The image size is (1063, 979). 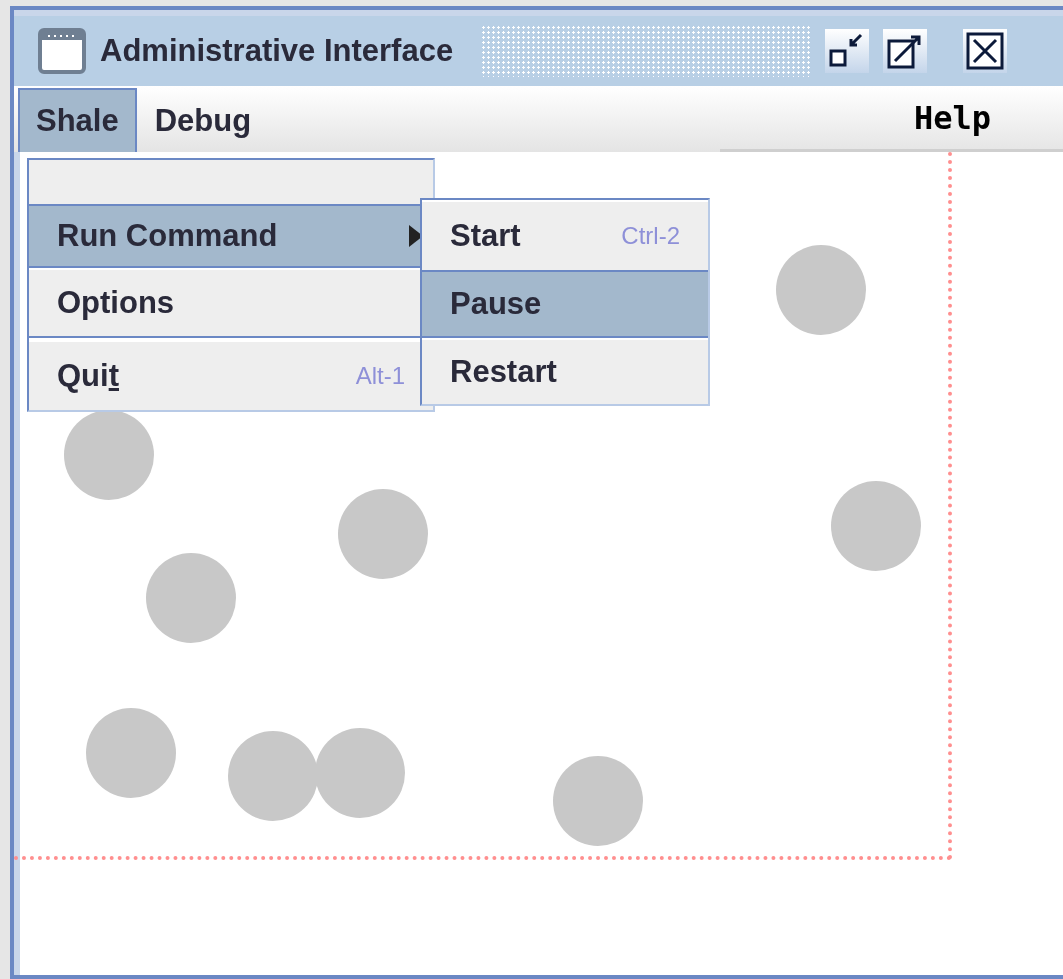 I want to click on submenu-arrow-icon, so click(x=416, y=236).